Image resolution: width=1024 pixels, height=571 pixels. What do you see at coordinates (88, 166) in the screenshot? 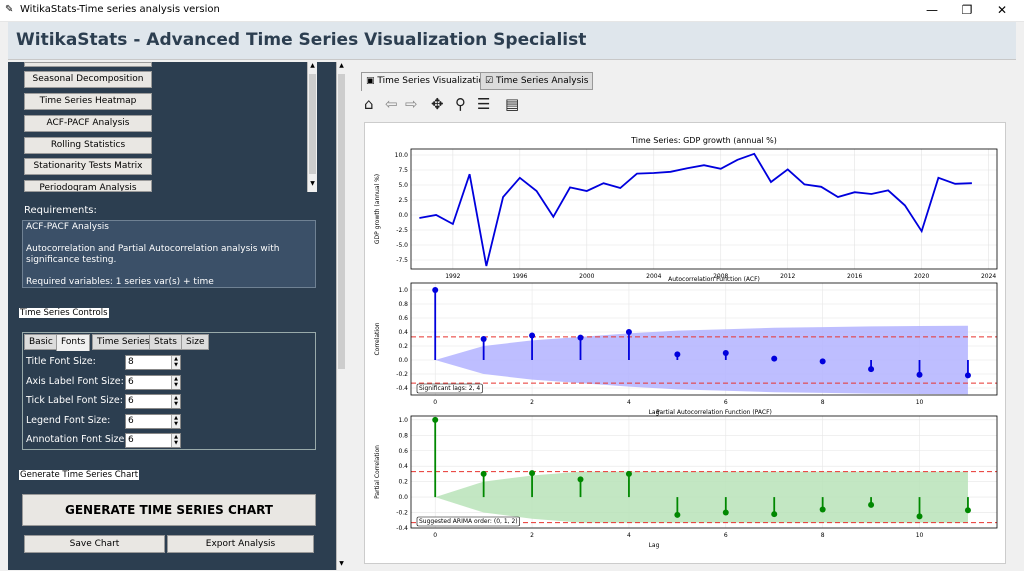
I see `stationarity-tests-button: Stationarity Tests Matrix` at bounding box center [88, 166].